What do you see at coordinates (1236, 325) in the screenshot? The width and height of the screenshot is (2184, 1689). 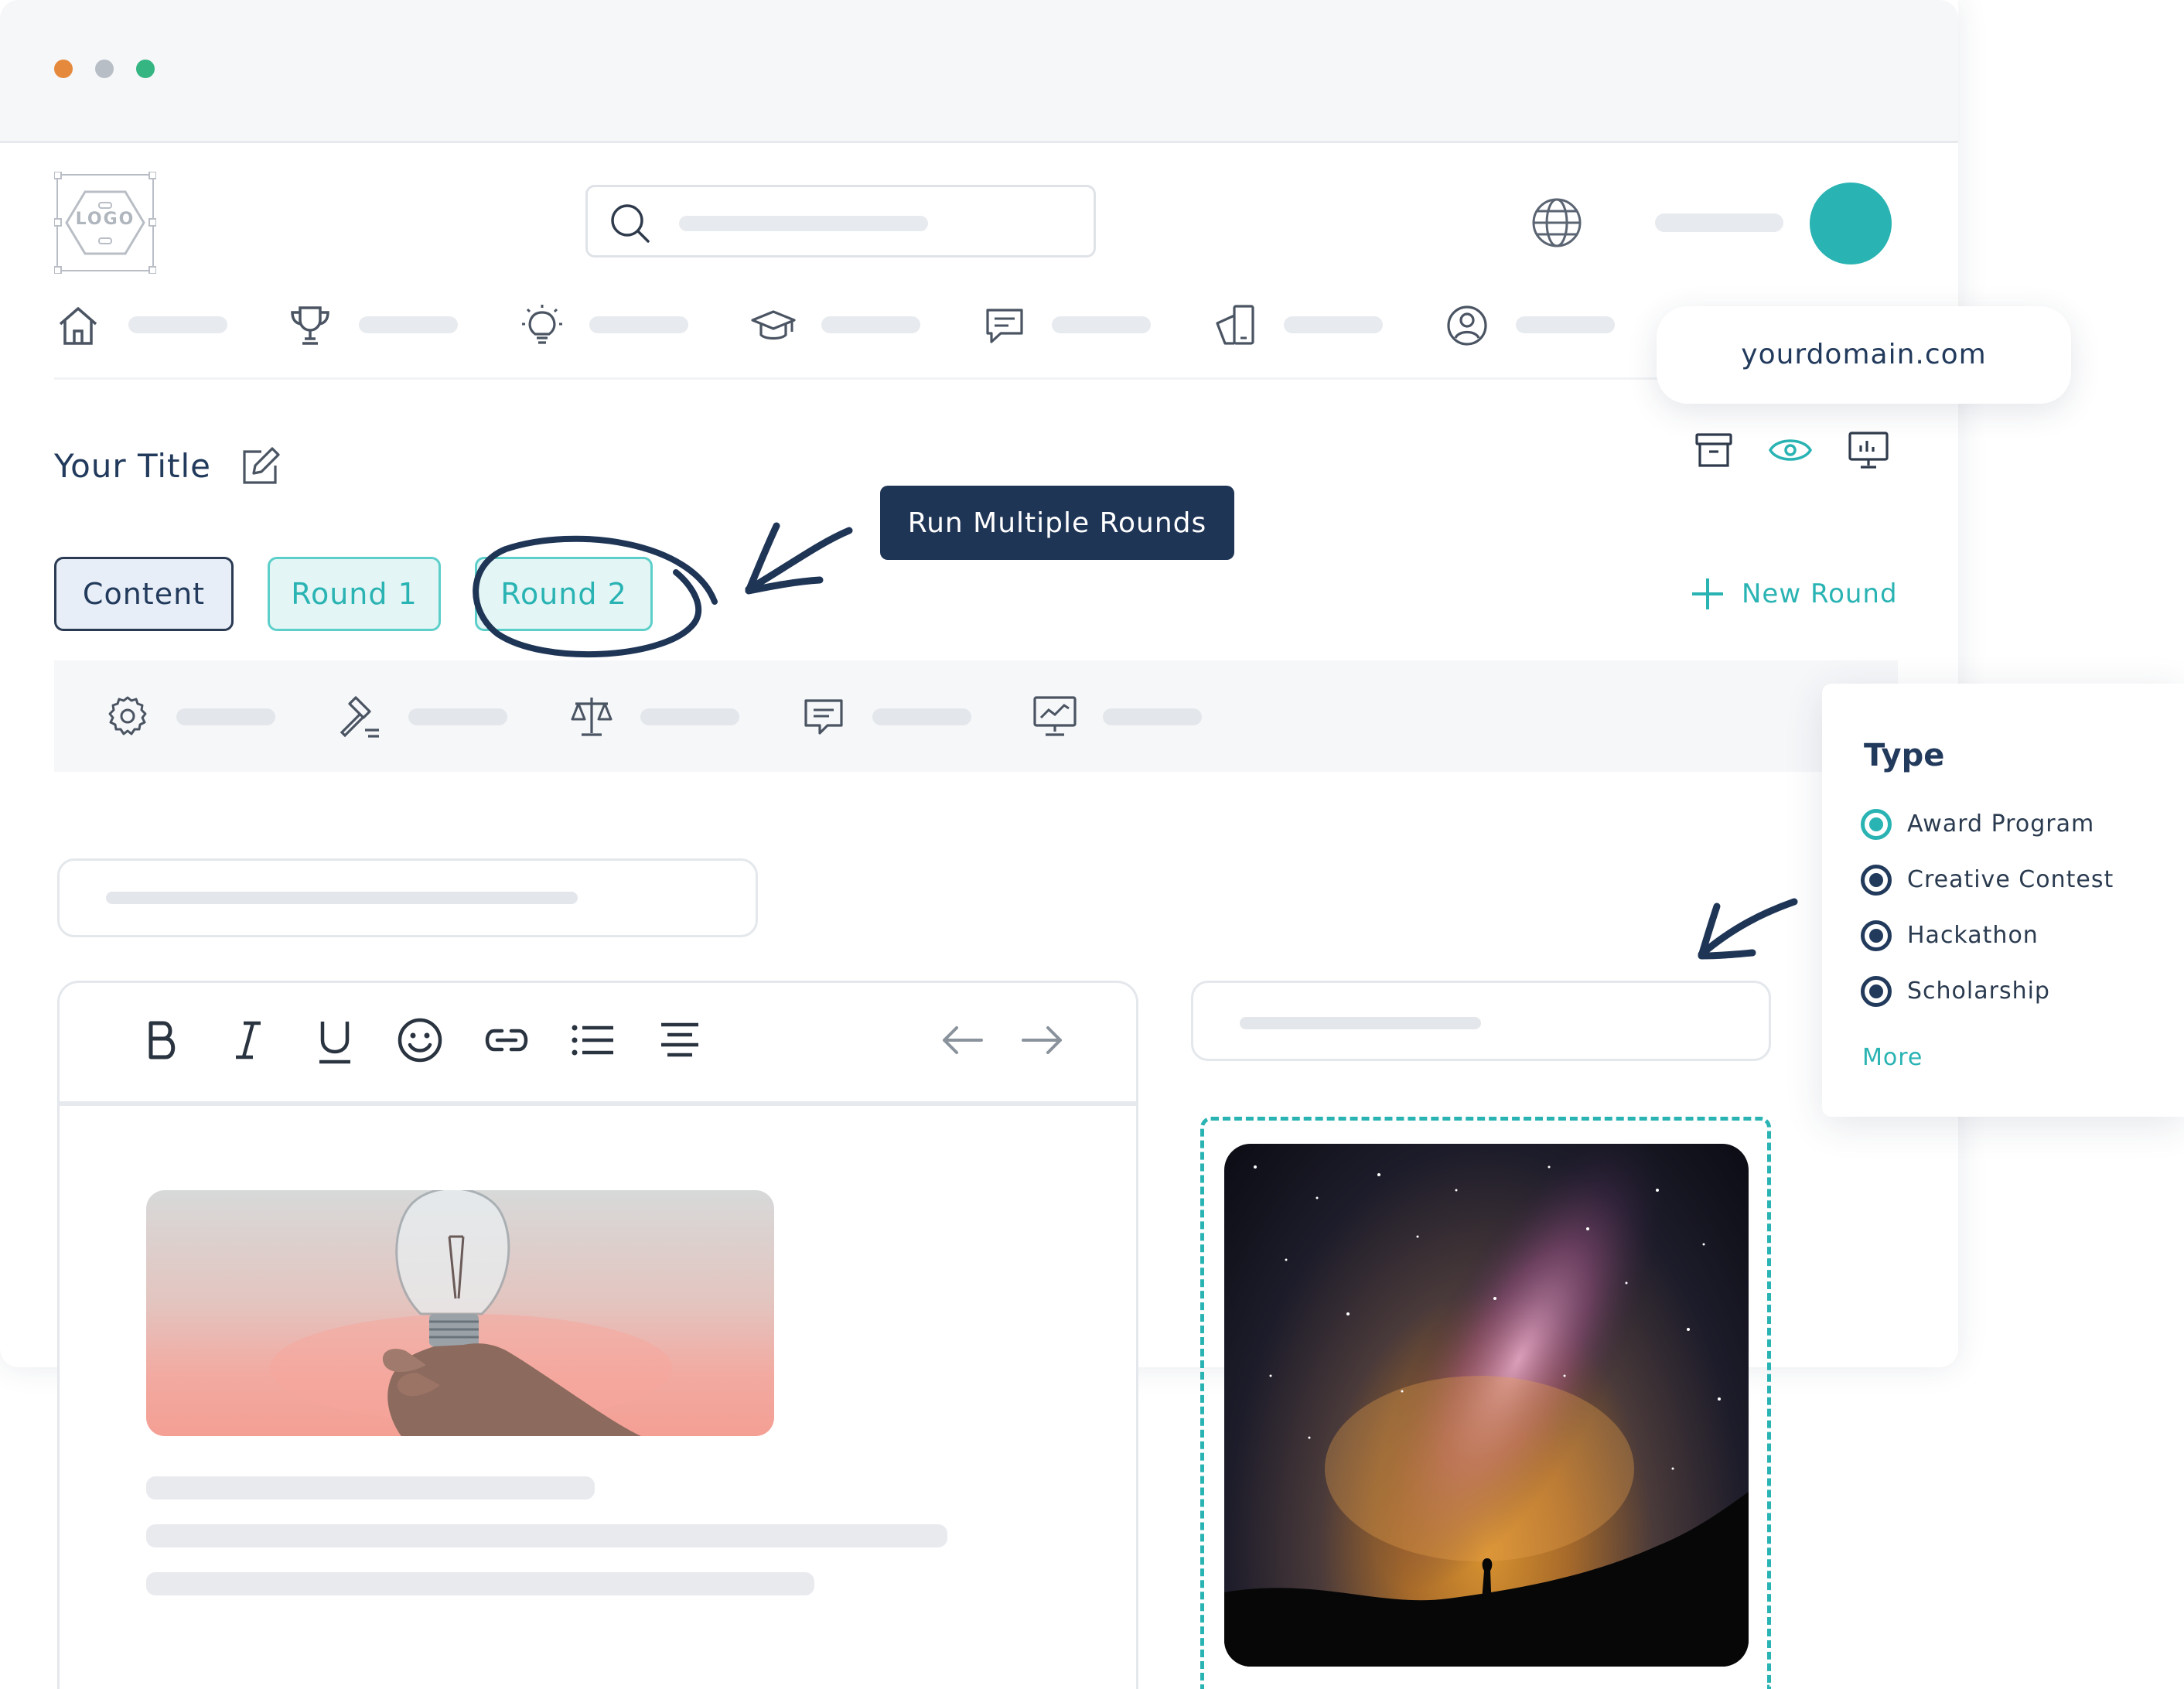 I see `mobile-icon` at bounding box center [1236, 325].